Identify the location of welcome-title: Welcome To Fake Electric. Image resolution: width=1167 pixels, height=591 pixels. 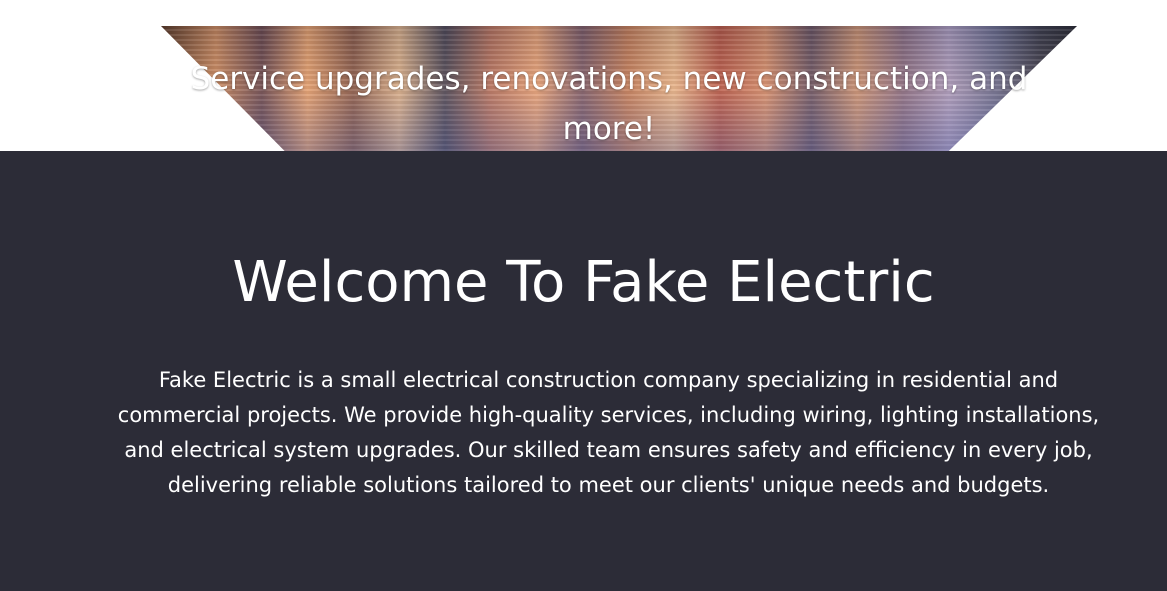
(583, 282).